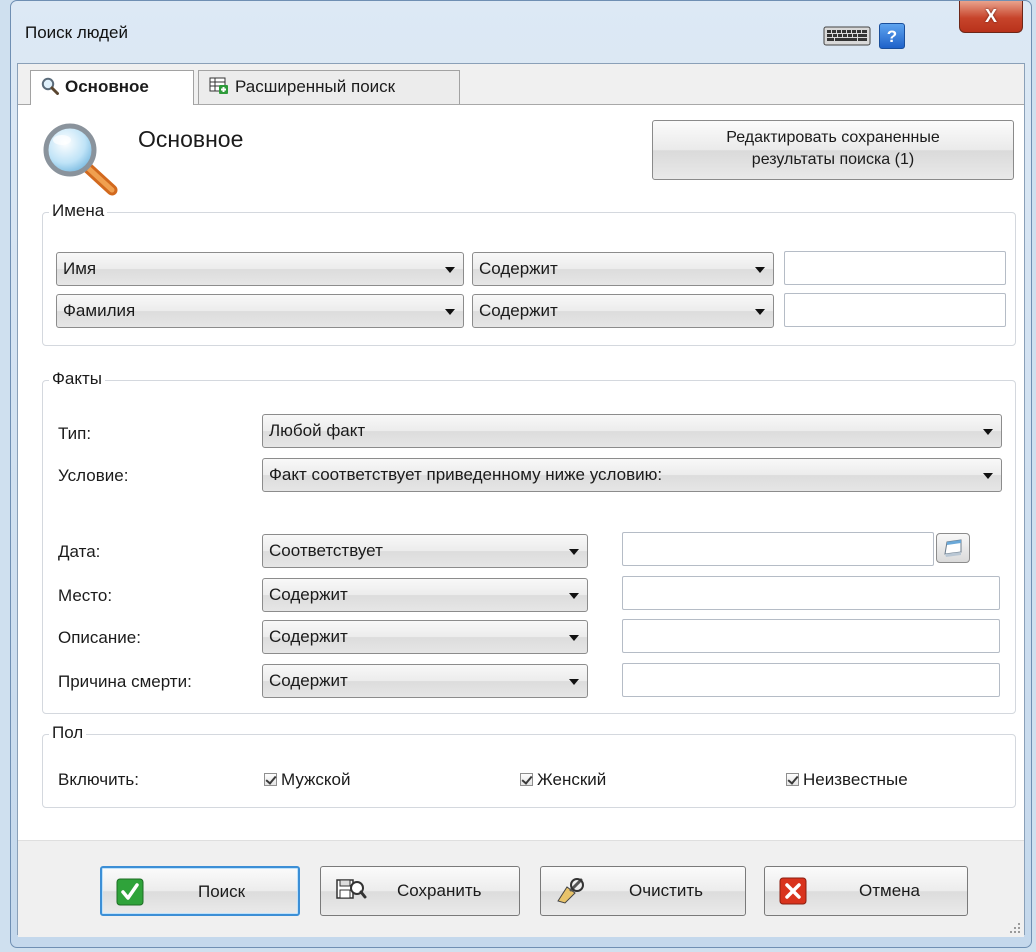 The image size is (1036, 952). Describe the element at coordinates (425, 595) in the screenshot. I see `place-condition-select: Содержит` at that location.